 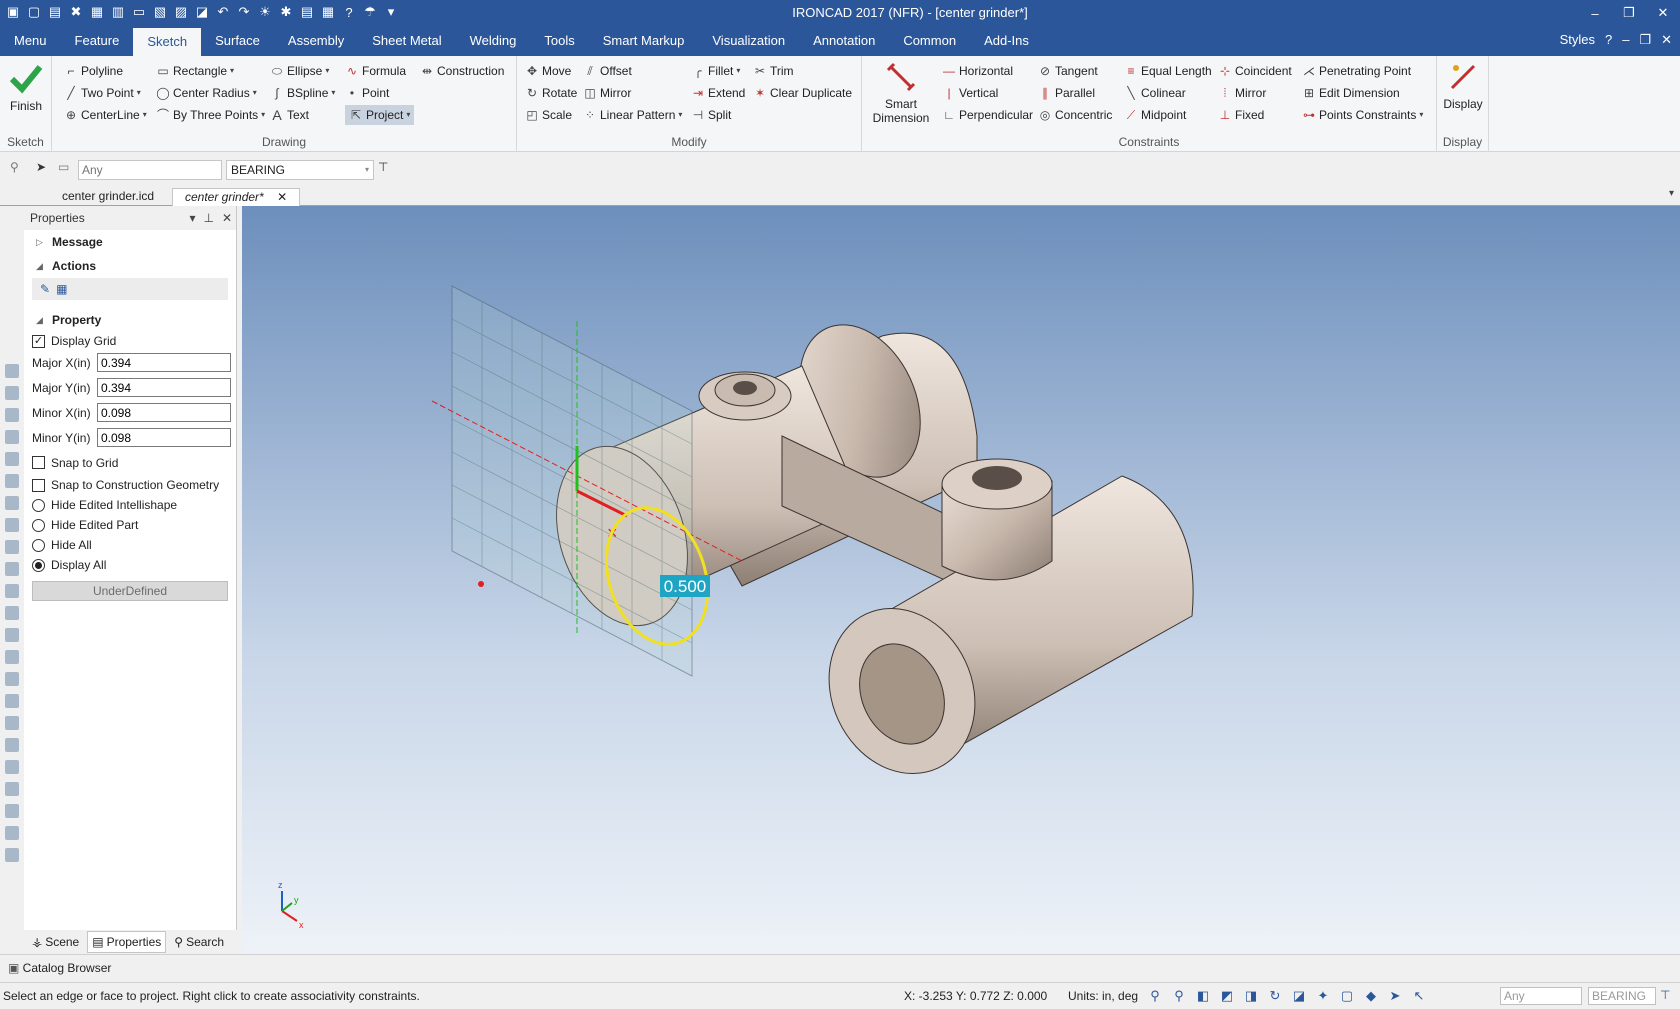 I want to click on construction-button: ⇹ Construction, so click(x=462, y=71).